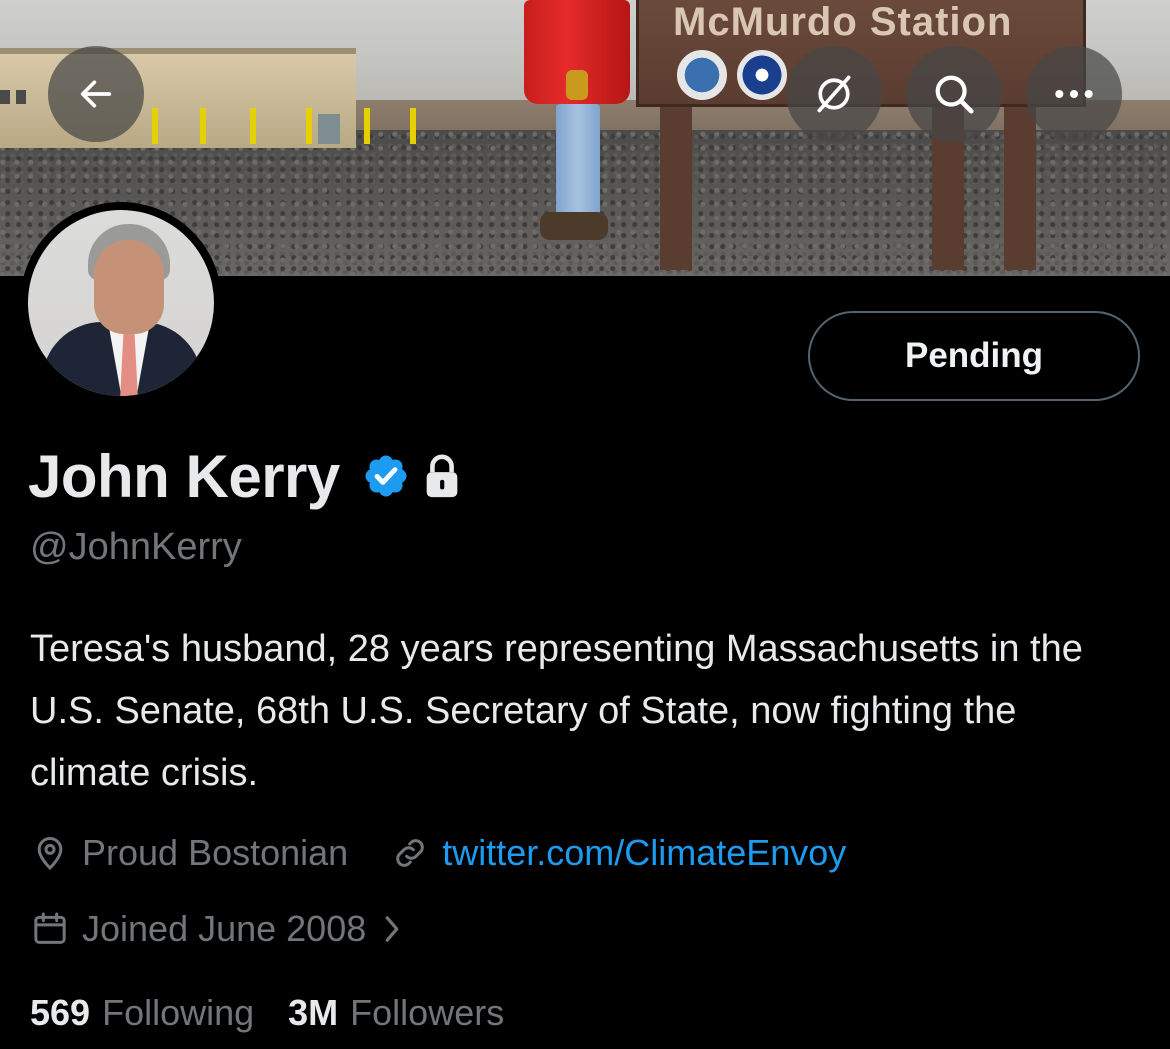  I want to click on nsf-logo-icon, so click(702, 75).